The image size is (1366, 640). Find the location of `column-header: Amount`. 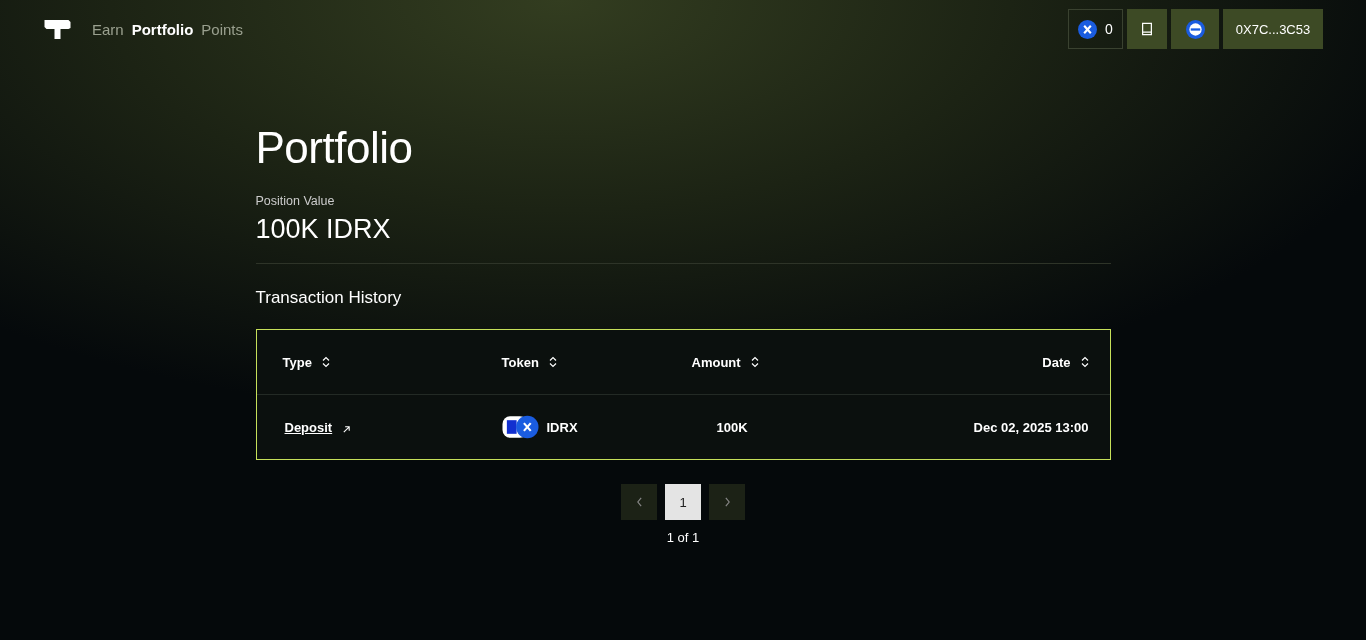

column-header: Amount is located at coordinates (716, 362).